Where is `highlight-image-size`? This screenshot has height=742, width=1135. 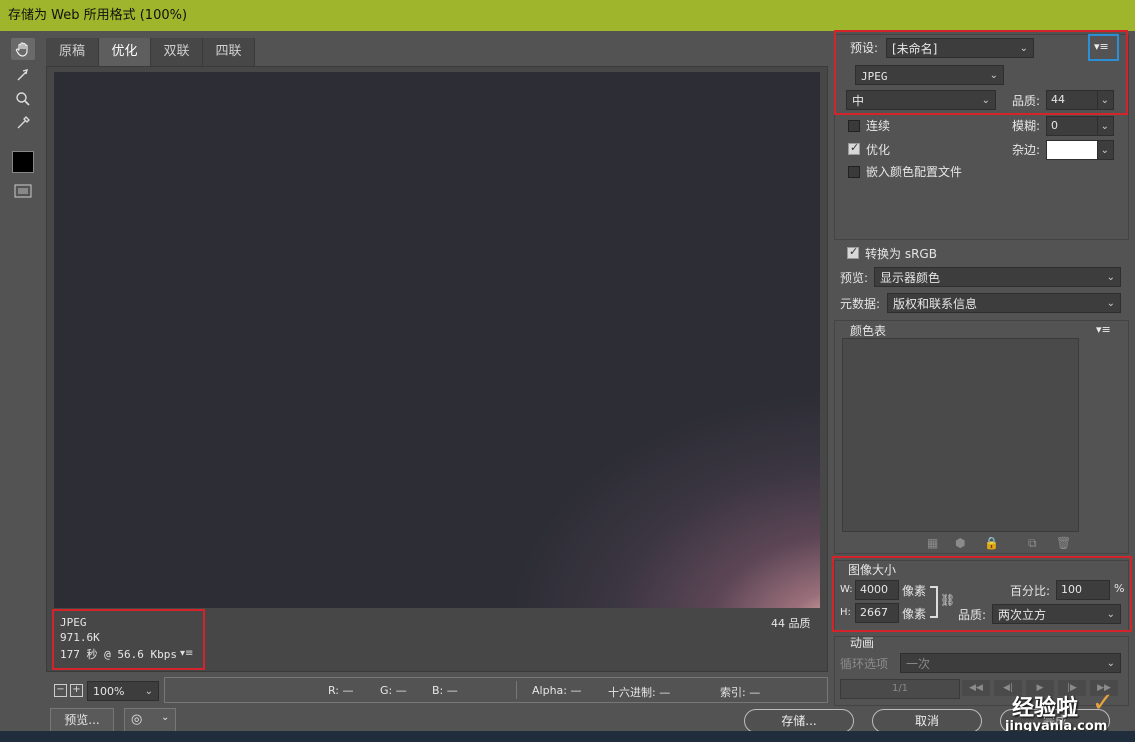
highlight-image-size is located at coordinates (982, 594).